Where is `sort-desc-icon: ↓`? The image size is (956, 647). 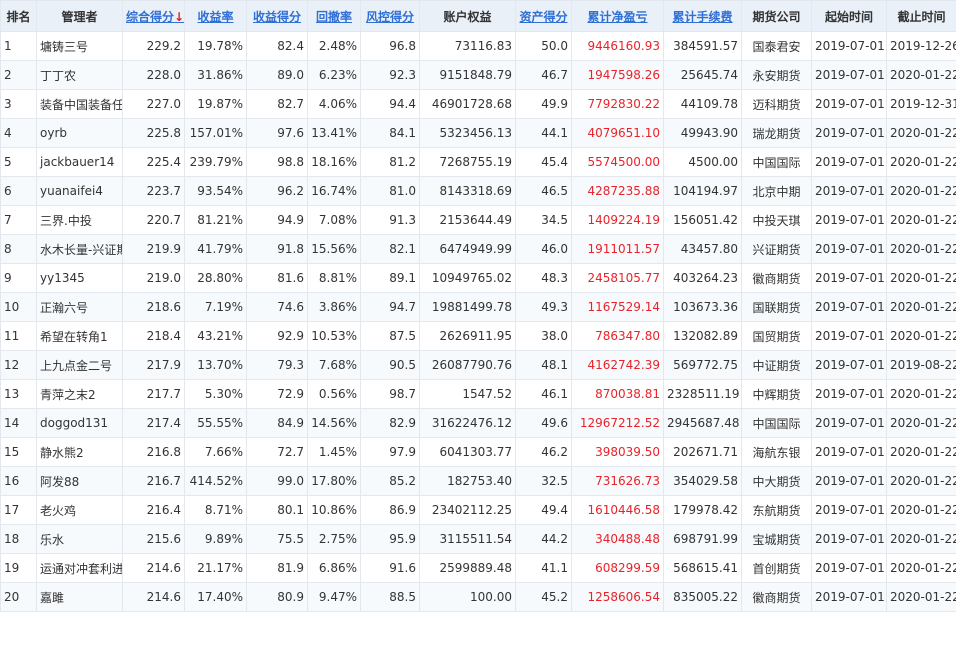
sort-desc-icon: ↓ is located at coordinates (178, 17).